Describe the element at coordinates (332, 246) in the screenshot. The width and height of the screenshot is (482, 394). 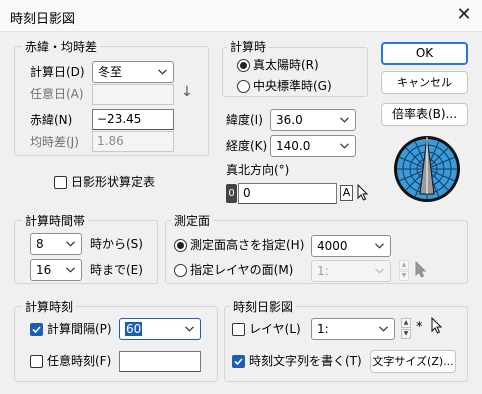
I see `height-value: 4000` at that location.